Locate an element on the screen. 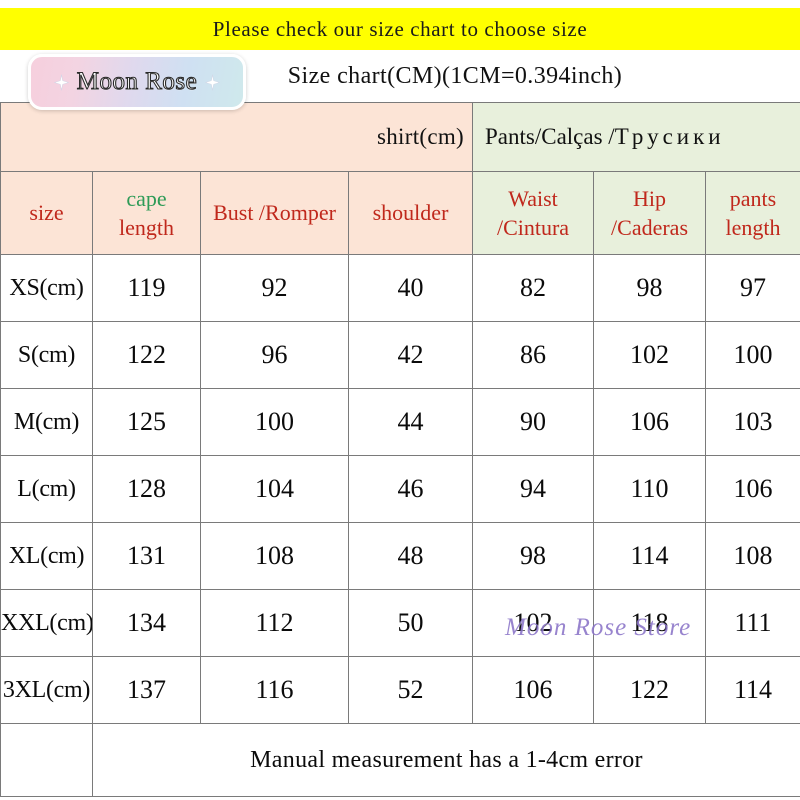 Image resolution: width=800 pixels, height=800 pixels. column-header-waist-line1: Waist is located at coordinates (533, 198).